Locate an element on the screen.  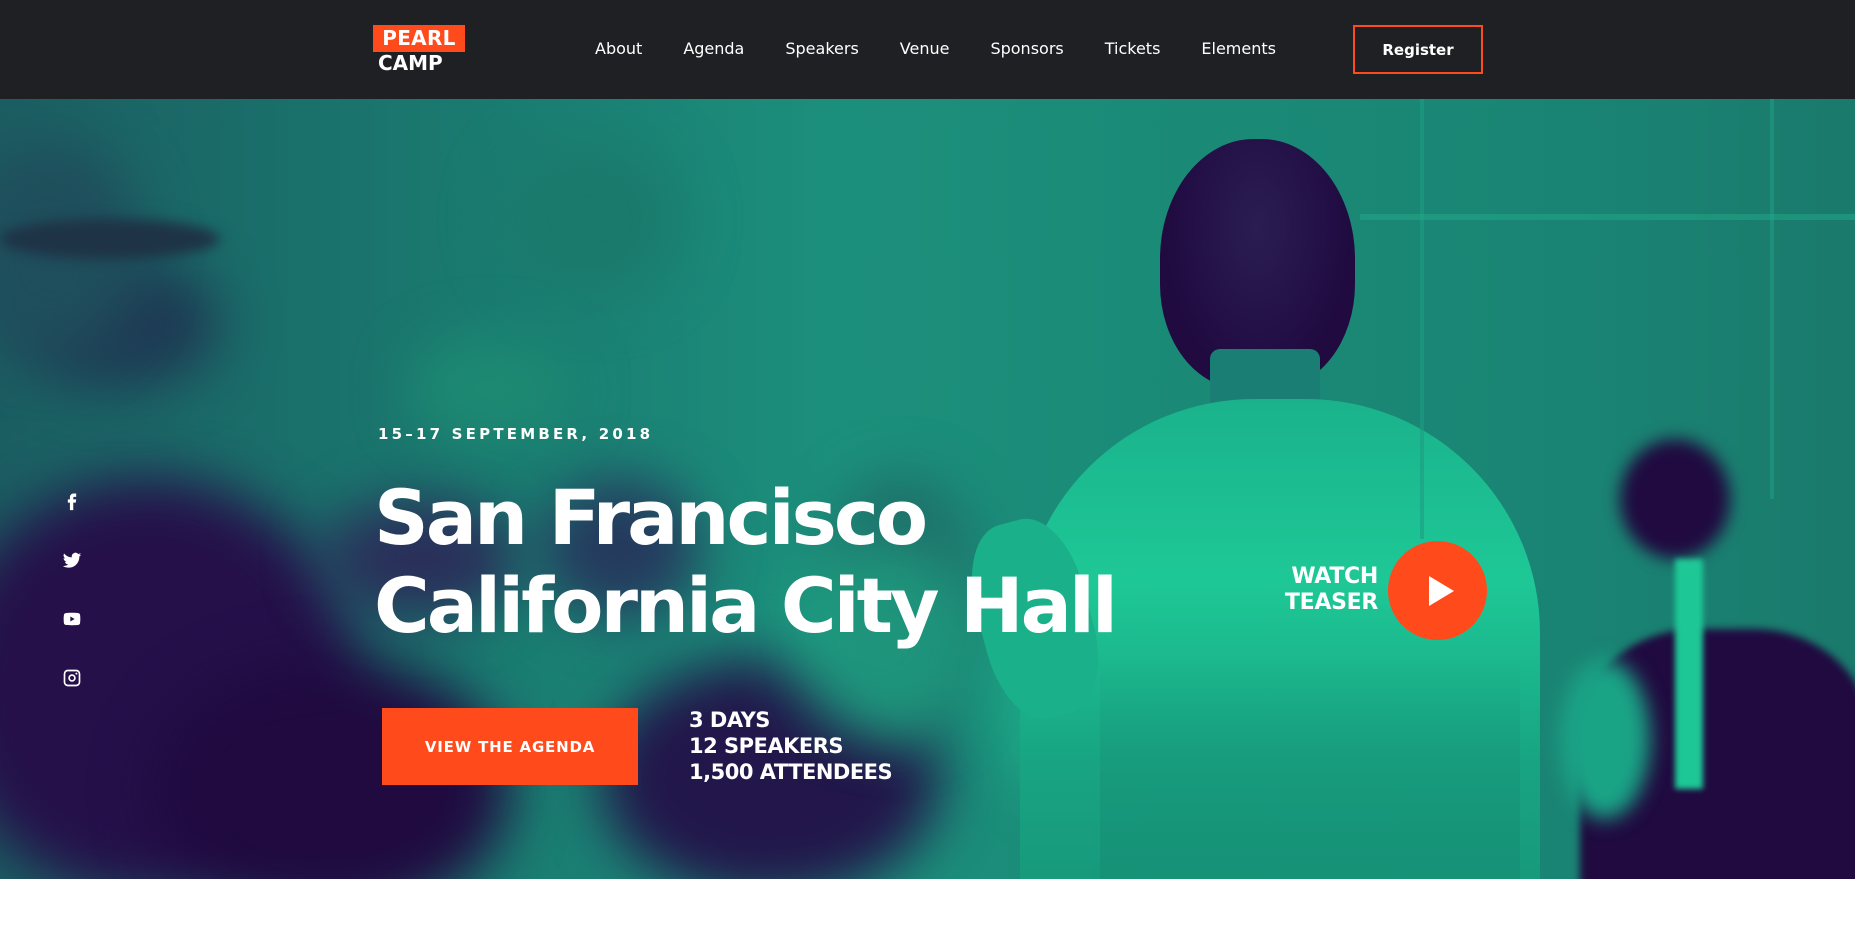
stat-speakers: 12 SPEAKERS is located at coordinates (766, 746).